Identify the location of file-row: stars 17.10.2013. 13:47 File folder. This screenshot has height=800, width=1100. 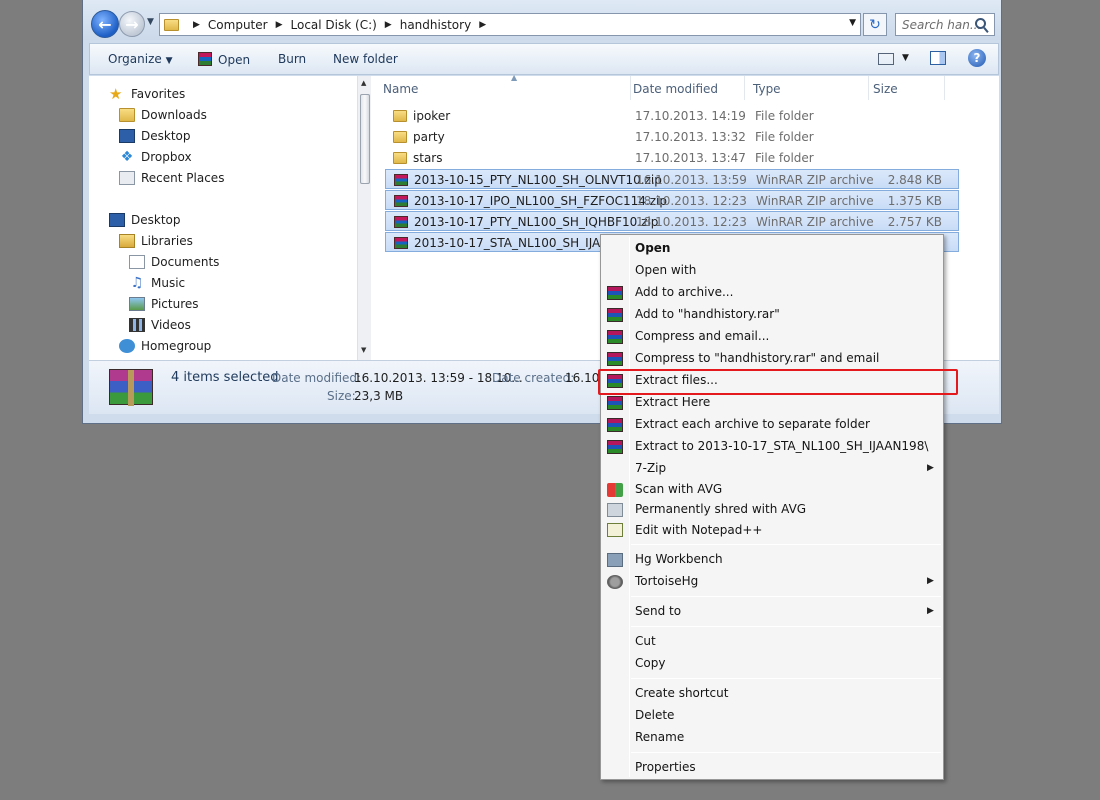
(672, 158).